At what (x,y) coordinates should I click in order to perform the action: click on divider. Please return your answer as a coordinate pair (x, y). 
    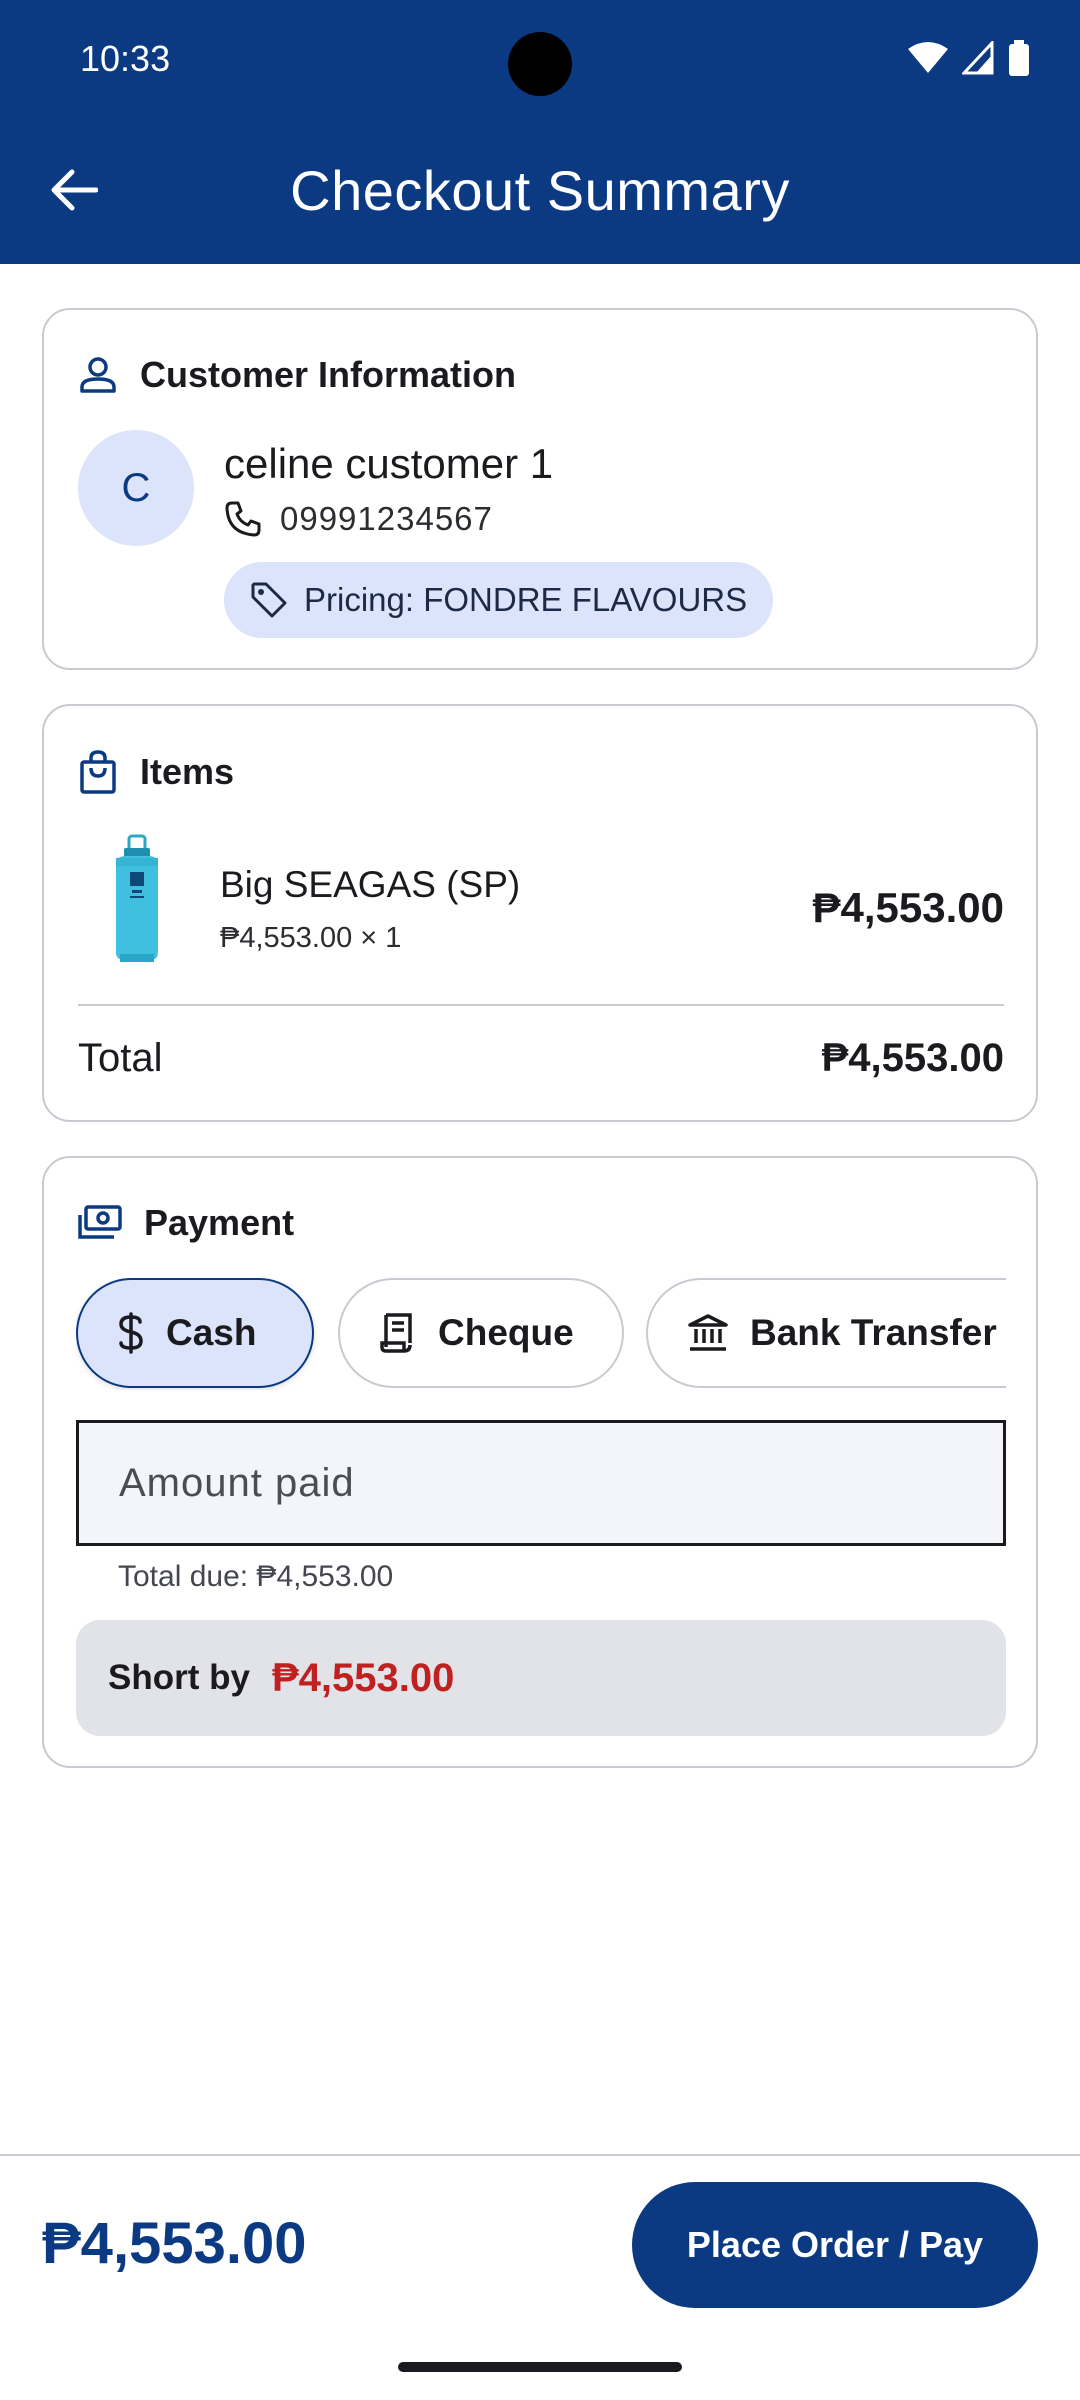
    Looking at the image, I should click on (541, 1005).